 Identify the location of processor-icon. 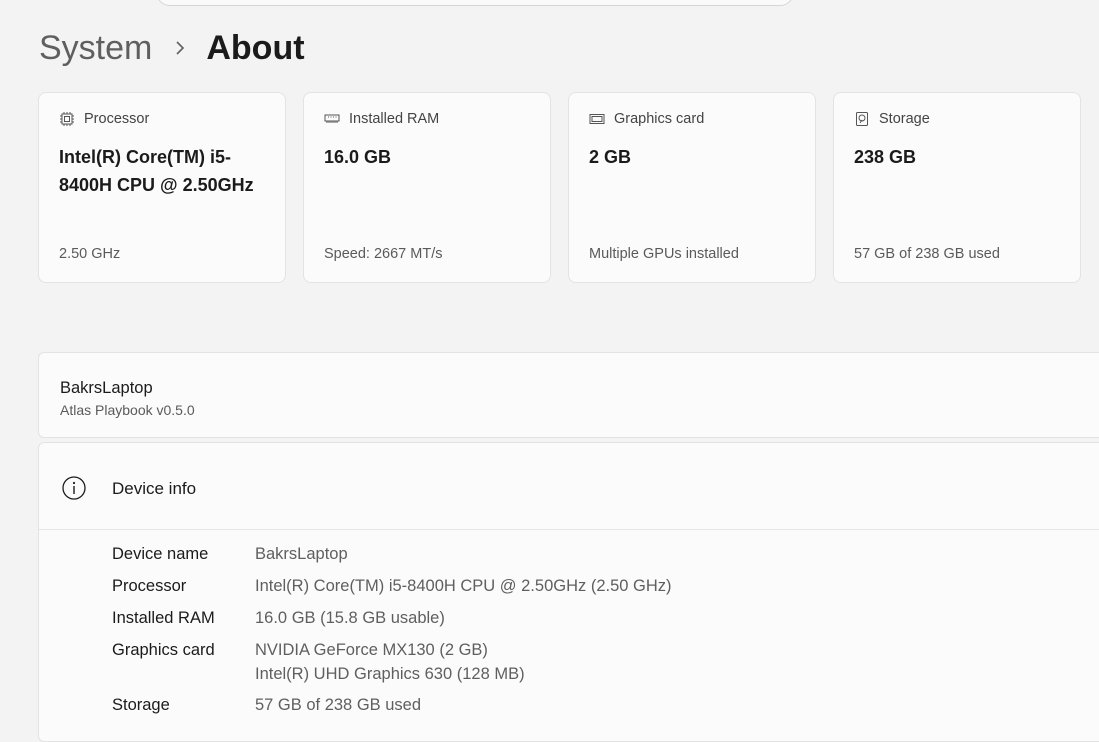
(67, 119).